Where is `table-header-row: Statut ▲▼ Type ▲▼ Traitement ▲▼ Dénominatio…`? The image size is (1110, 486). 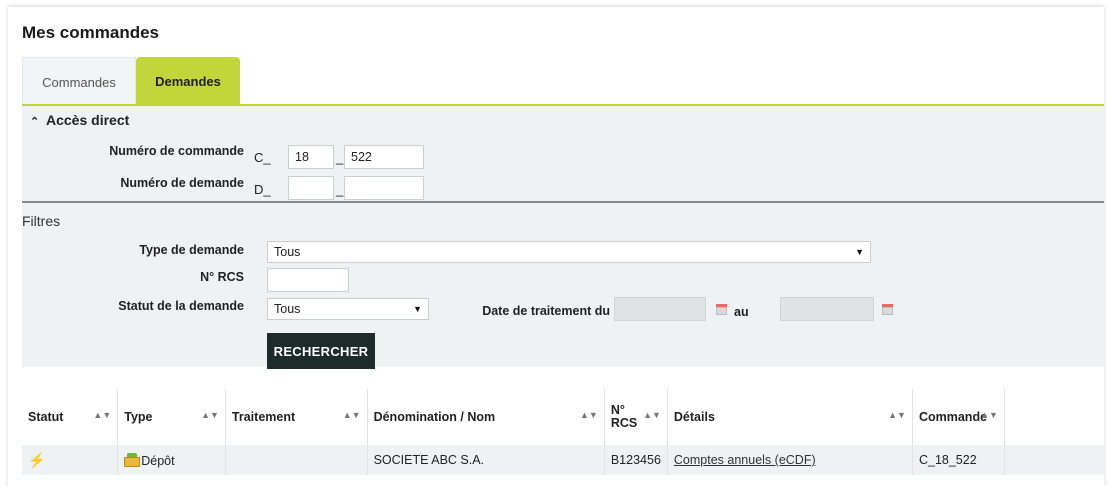 table-header-row: Statut ▲▼ Type ▲▼ Traitement ▲▼ Dénominatio… is located at coordinates (563, 417).